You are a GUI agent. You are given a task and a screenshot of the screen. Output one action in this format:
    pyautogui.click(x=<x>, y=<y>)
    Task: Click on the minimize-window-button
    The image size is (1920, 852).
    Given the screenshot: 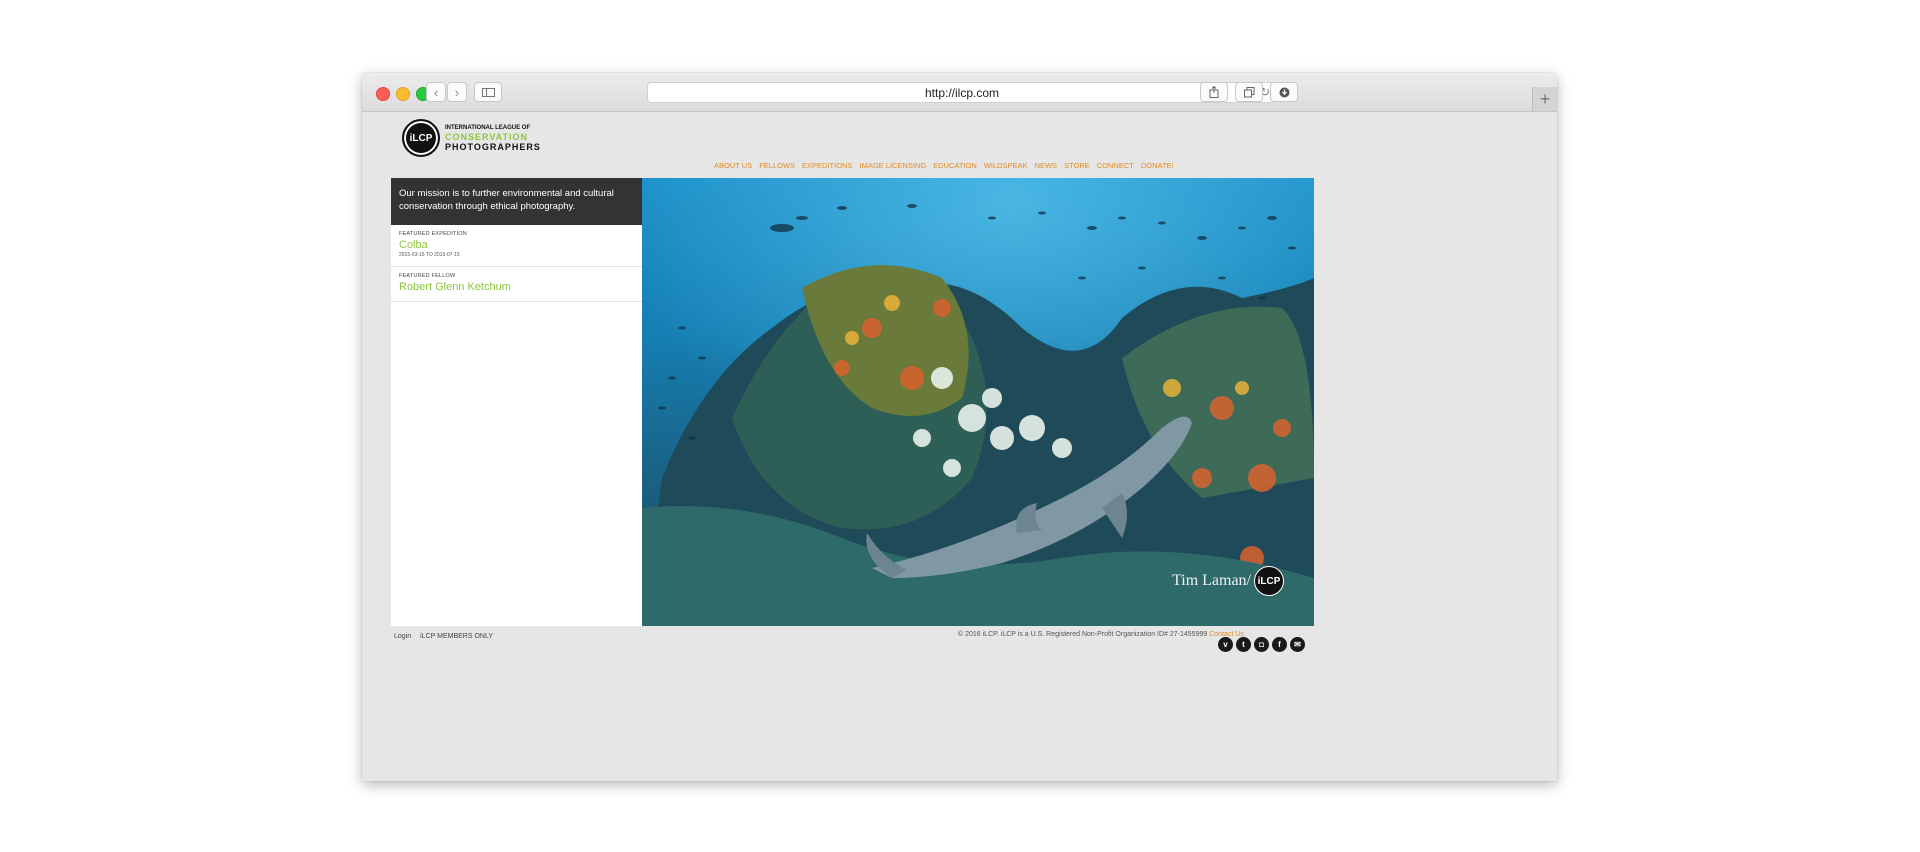 What is the action you would take?
    pyautogui.click(x=403, y=94)
    